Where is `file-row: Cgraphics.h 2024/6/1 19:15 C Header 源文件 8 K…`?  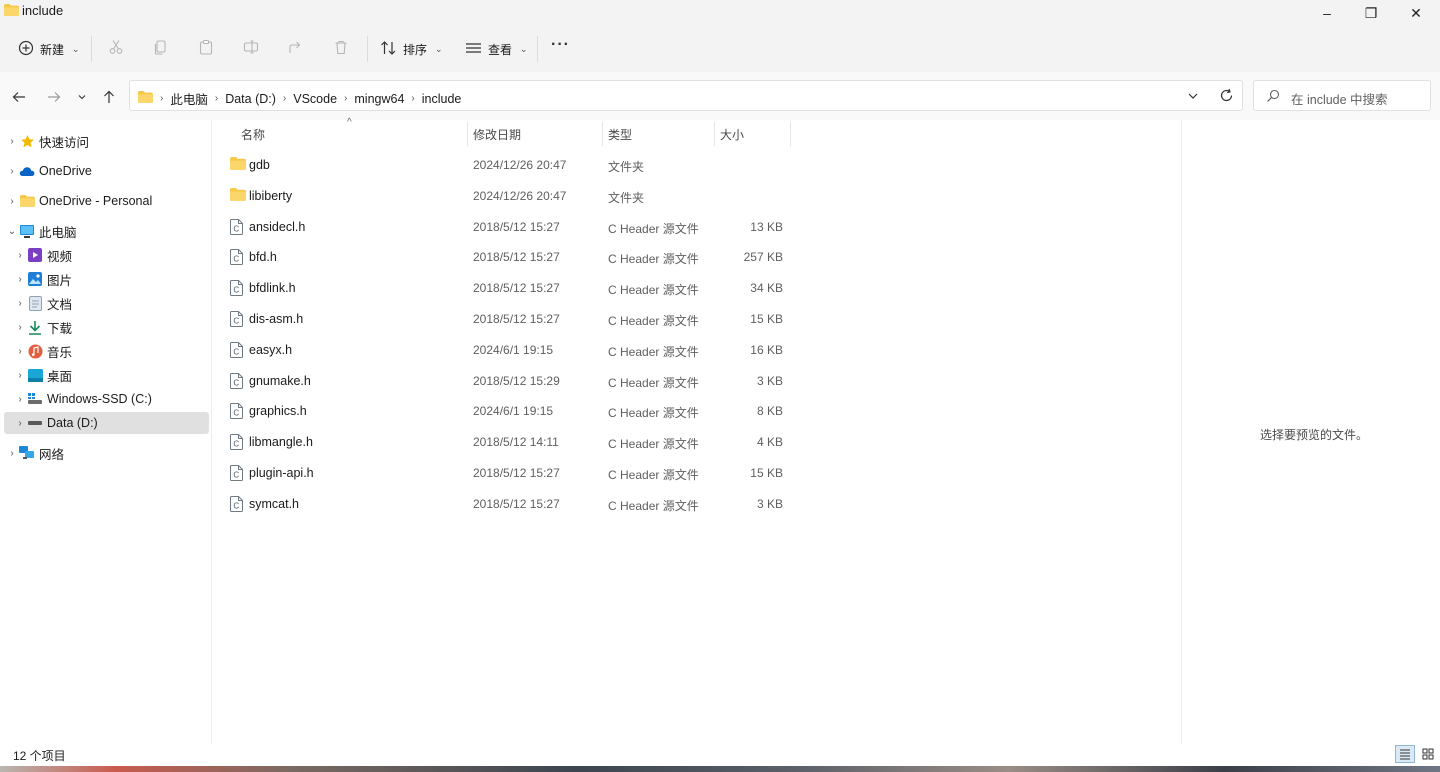 file-row: Cgraphics.h 2024/6/1 19:15 C Header 源文件 8 K… is located at coordinates (510, 411).